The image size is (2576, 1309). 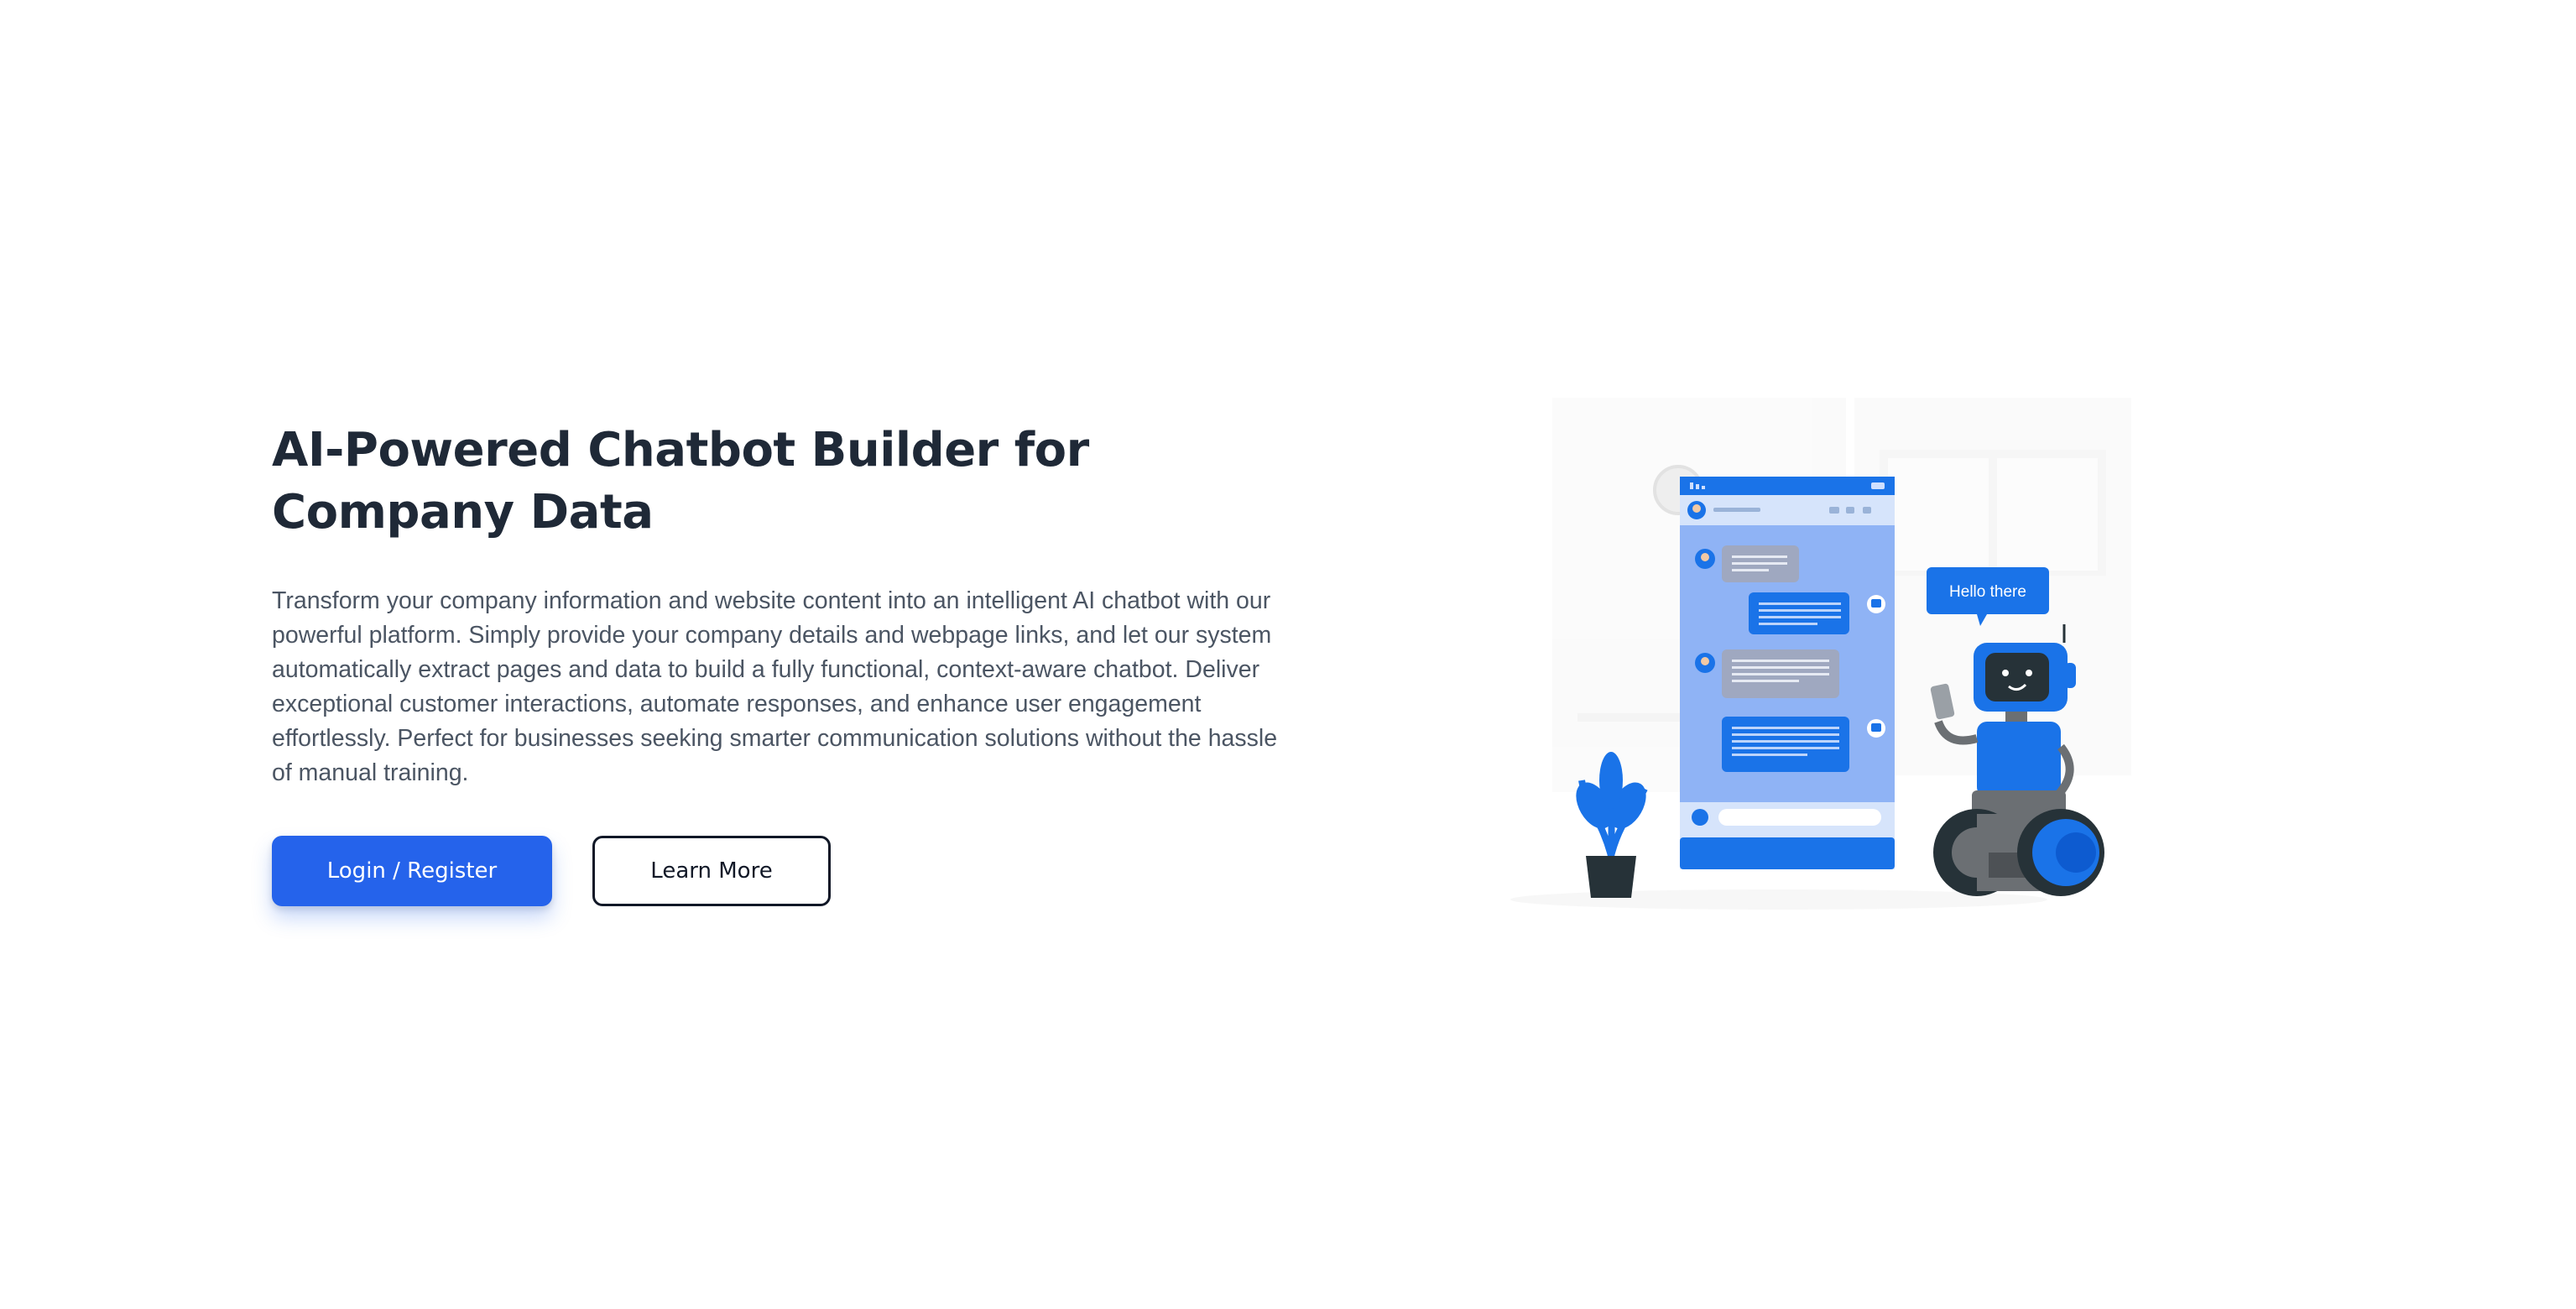 I want to click on speech-bubble-text: Hello there, so click(x=1987, y=592).